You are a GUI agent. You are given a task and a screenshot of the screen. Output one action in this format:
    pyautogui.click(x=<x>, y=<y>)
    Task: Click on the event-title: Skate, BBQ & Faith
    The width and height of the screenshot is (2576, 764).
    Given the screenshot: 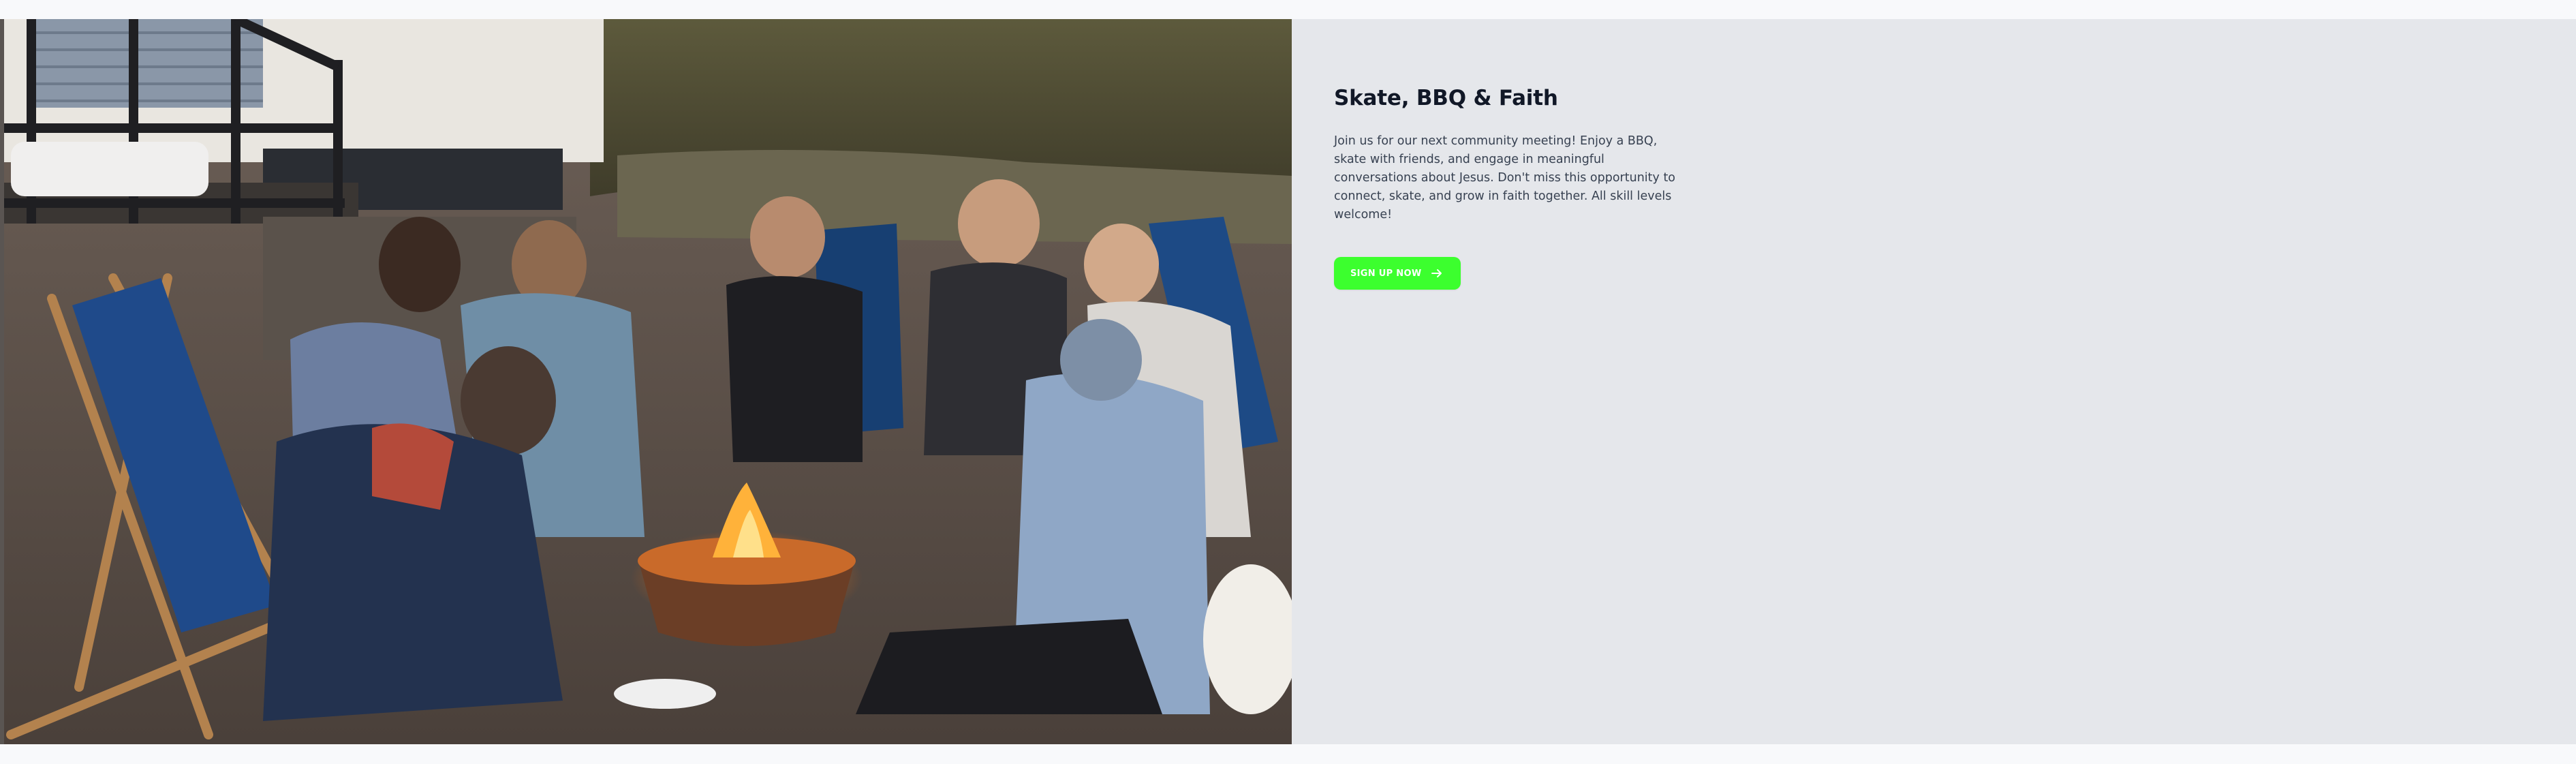 What is the action you would take?
    pyautogui.click(x=1446, y=98)
    